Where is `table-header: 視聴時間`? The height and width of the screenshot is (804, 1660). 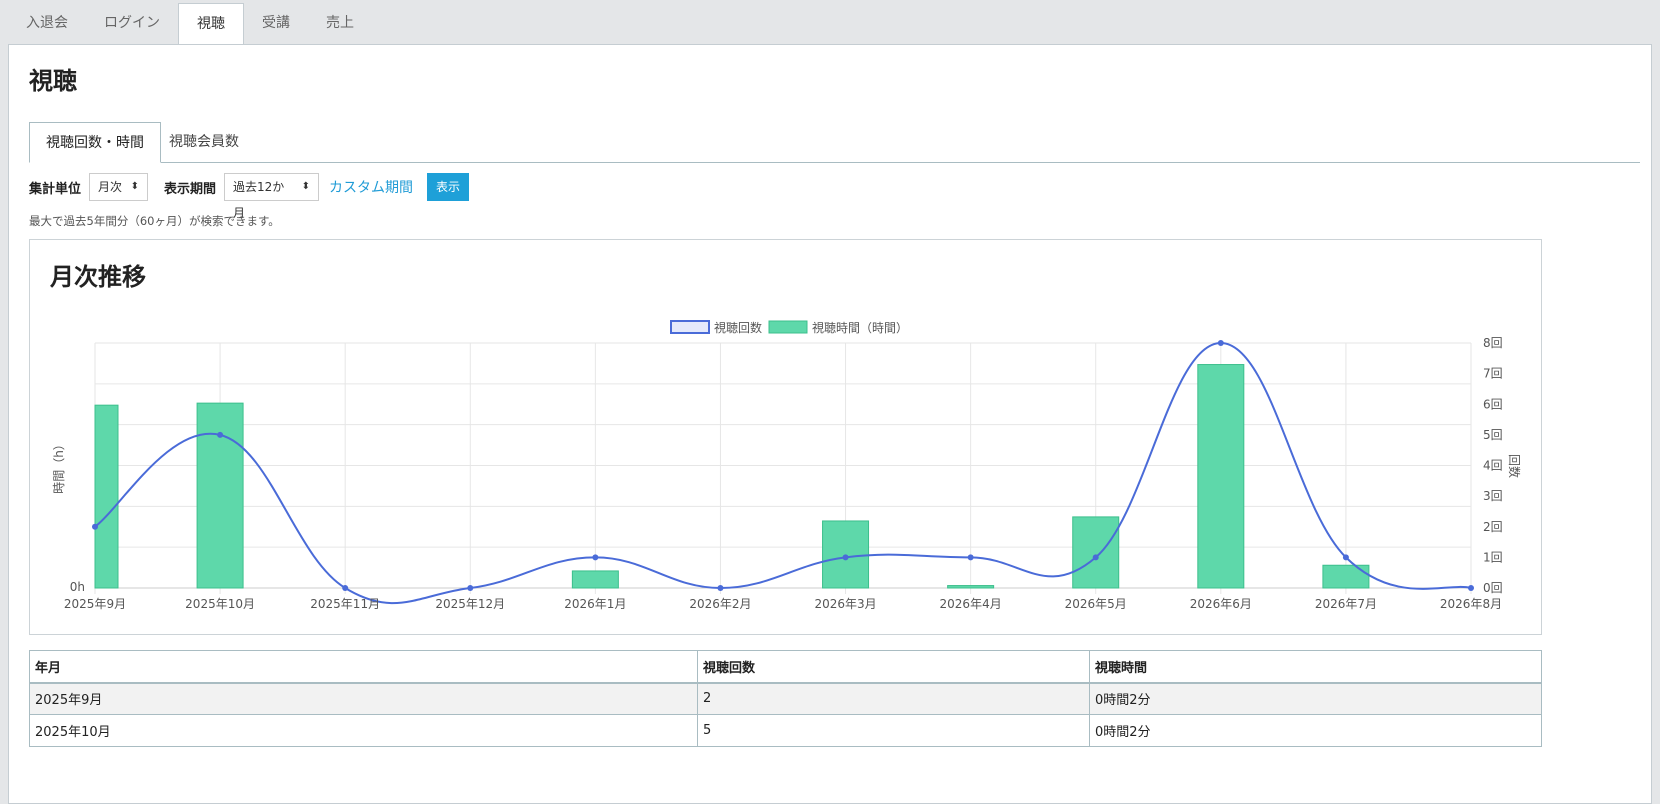 table-header: 視聴時間 is located at coordinates (1315, 667).